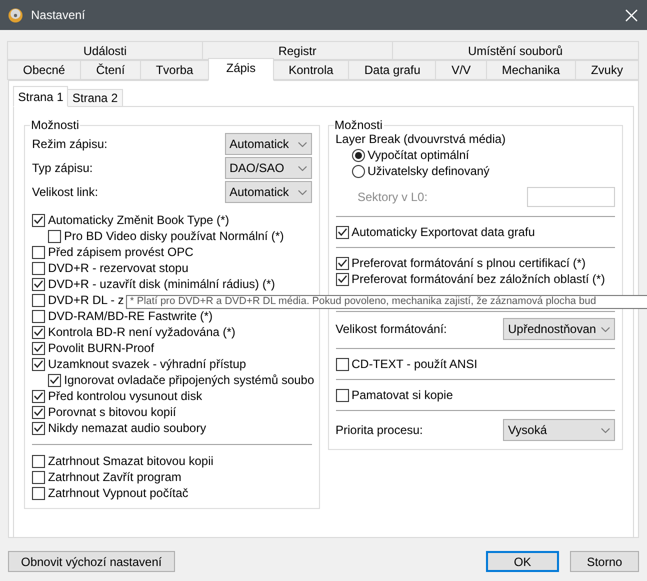  I want to click on checkbox-label: Pamatovat si kopie, so click(402, 395).